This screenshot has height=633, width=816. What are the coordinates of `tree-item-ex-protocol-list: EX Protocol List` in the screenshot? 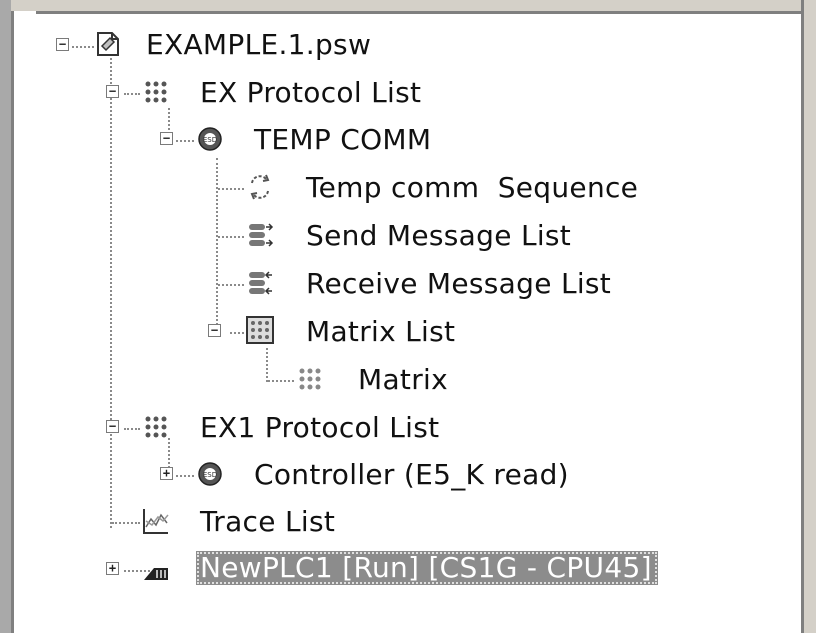 It's located at (310, 93).